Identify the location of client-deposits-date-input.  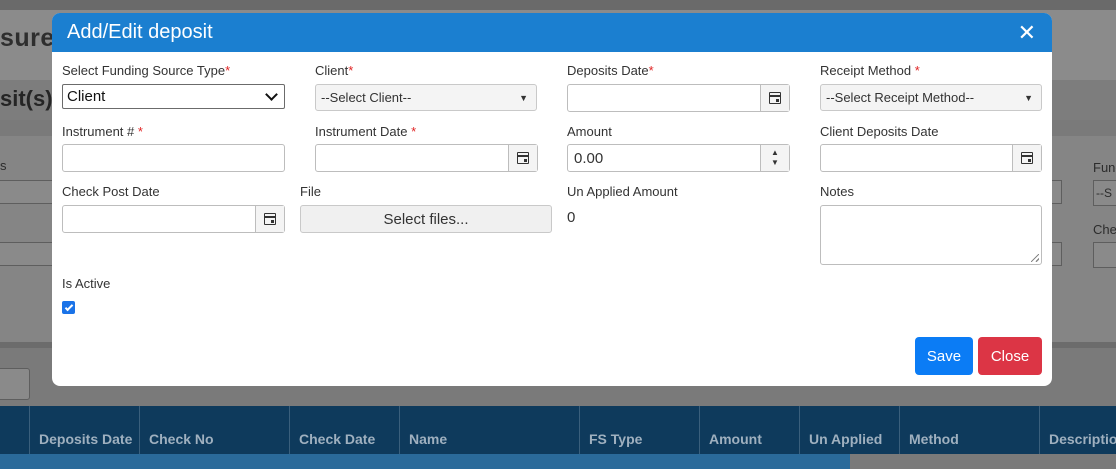
(916, 158).